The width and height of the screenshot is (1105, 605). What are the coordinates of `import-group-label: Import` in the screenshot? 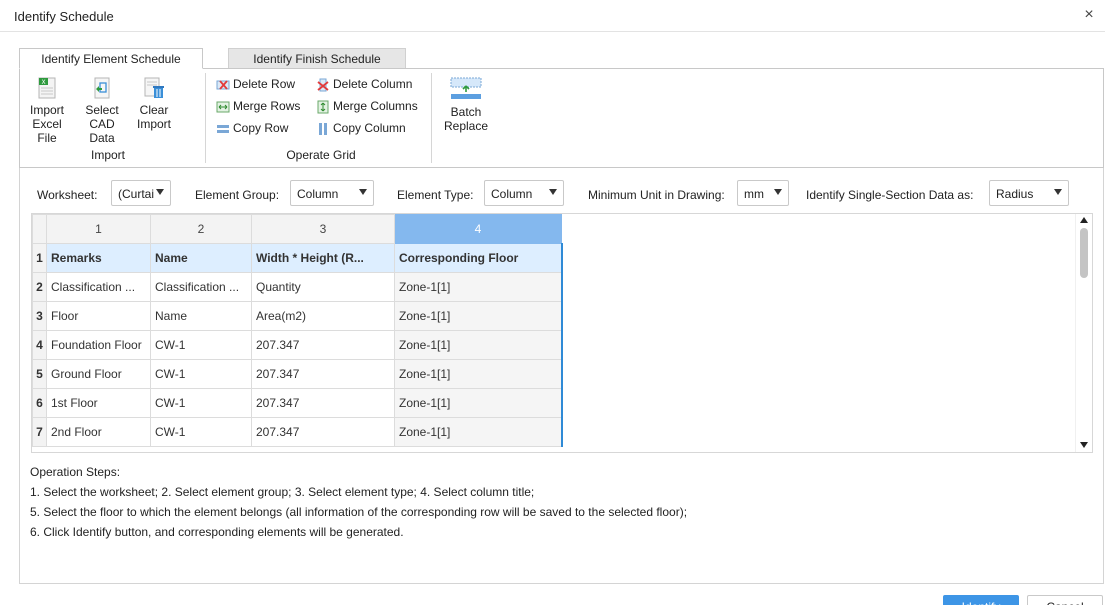 It's located at (107, 155).